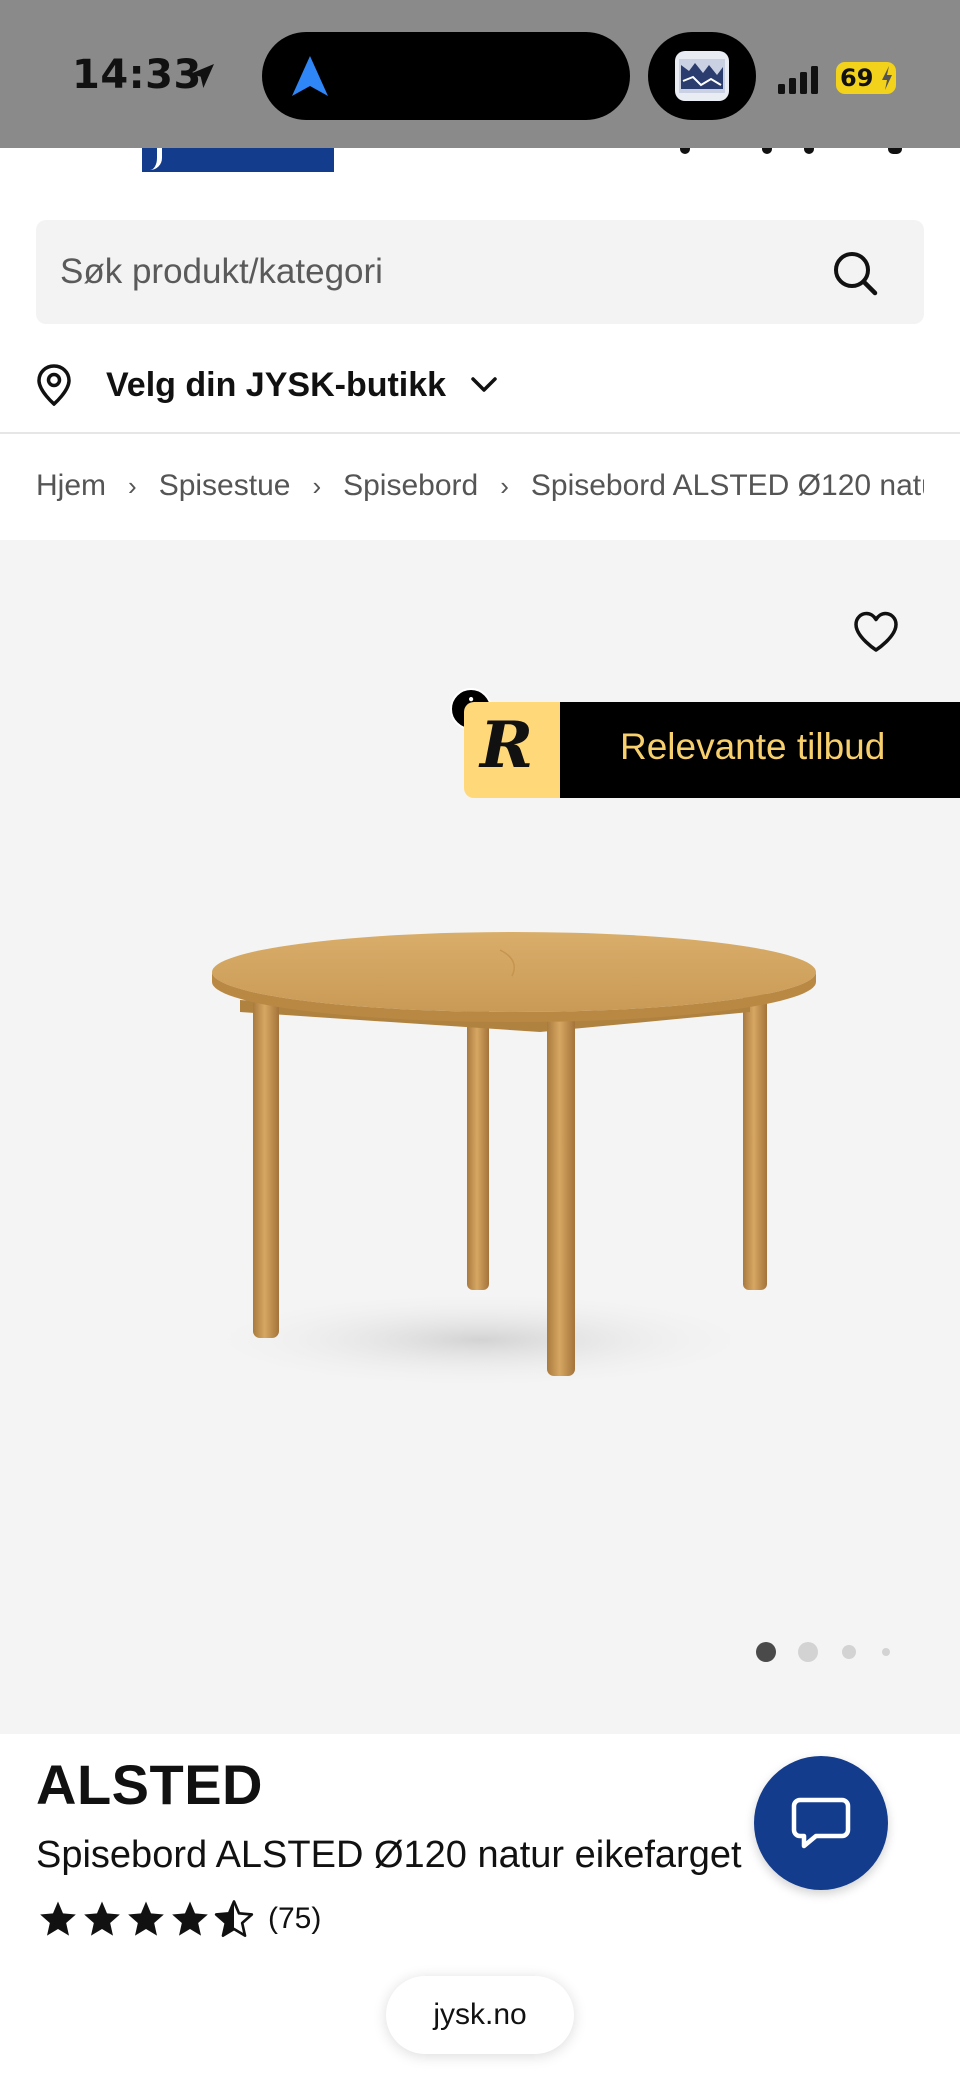  Describe the element at coordinates (310, 76) in the screenshot. I see `navigation-arrow-icon` at that location.